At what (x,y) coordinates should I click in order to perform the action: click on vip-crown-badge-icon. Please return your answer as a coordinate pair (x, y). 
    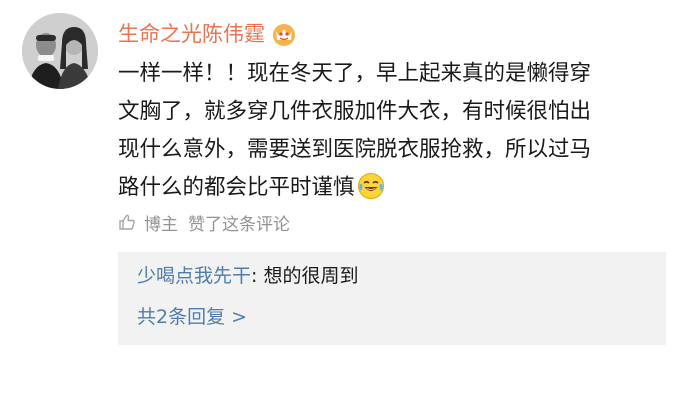
    Looking at the image, I should click on (284, 34).